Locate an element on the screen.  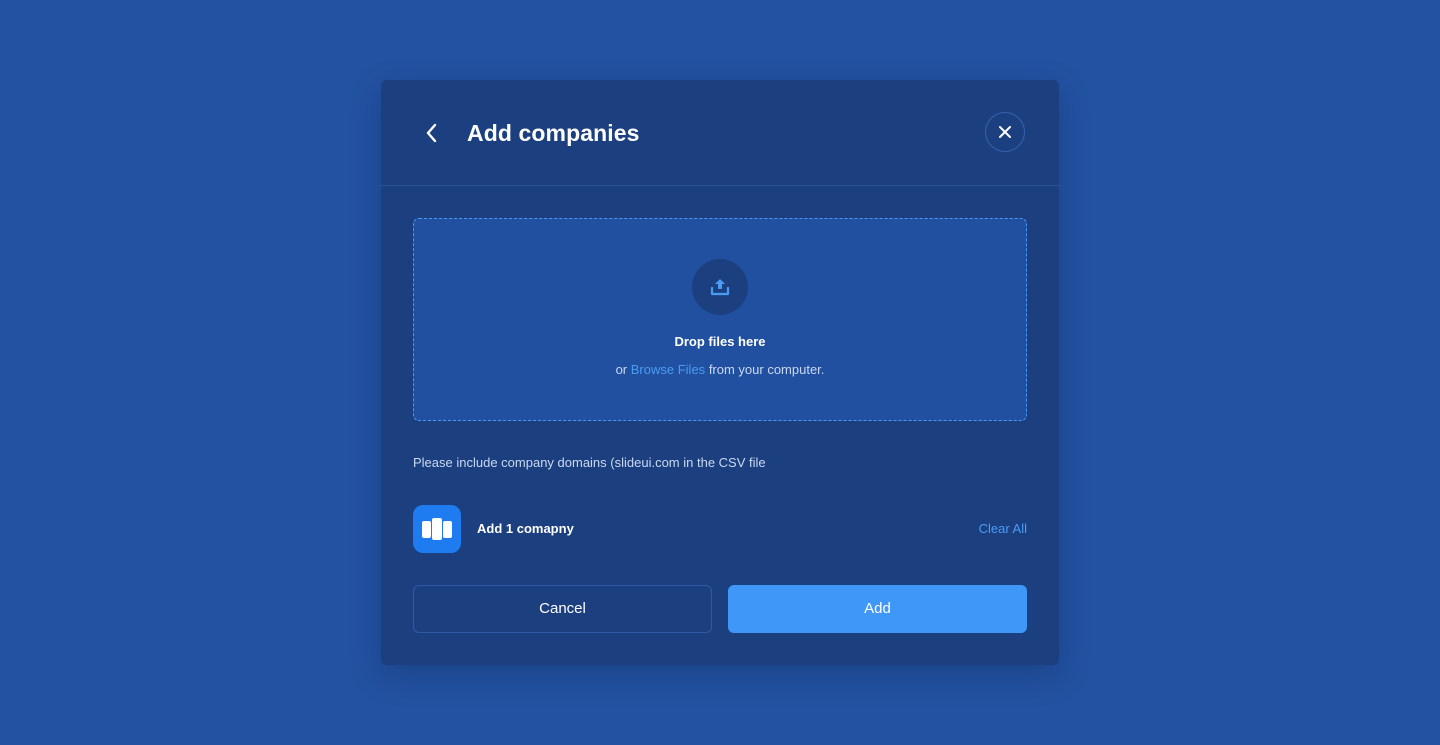
file-dropzone is located at coordinates (720, 319).